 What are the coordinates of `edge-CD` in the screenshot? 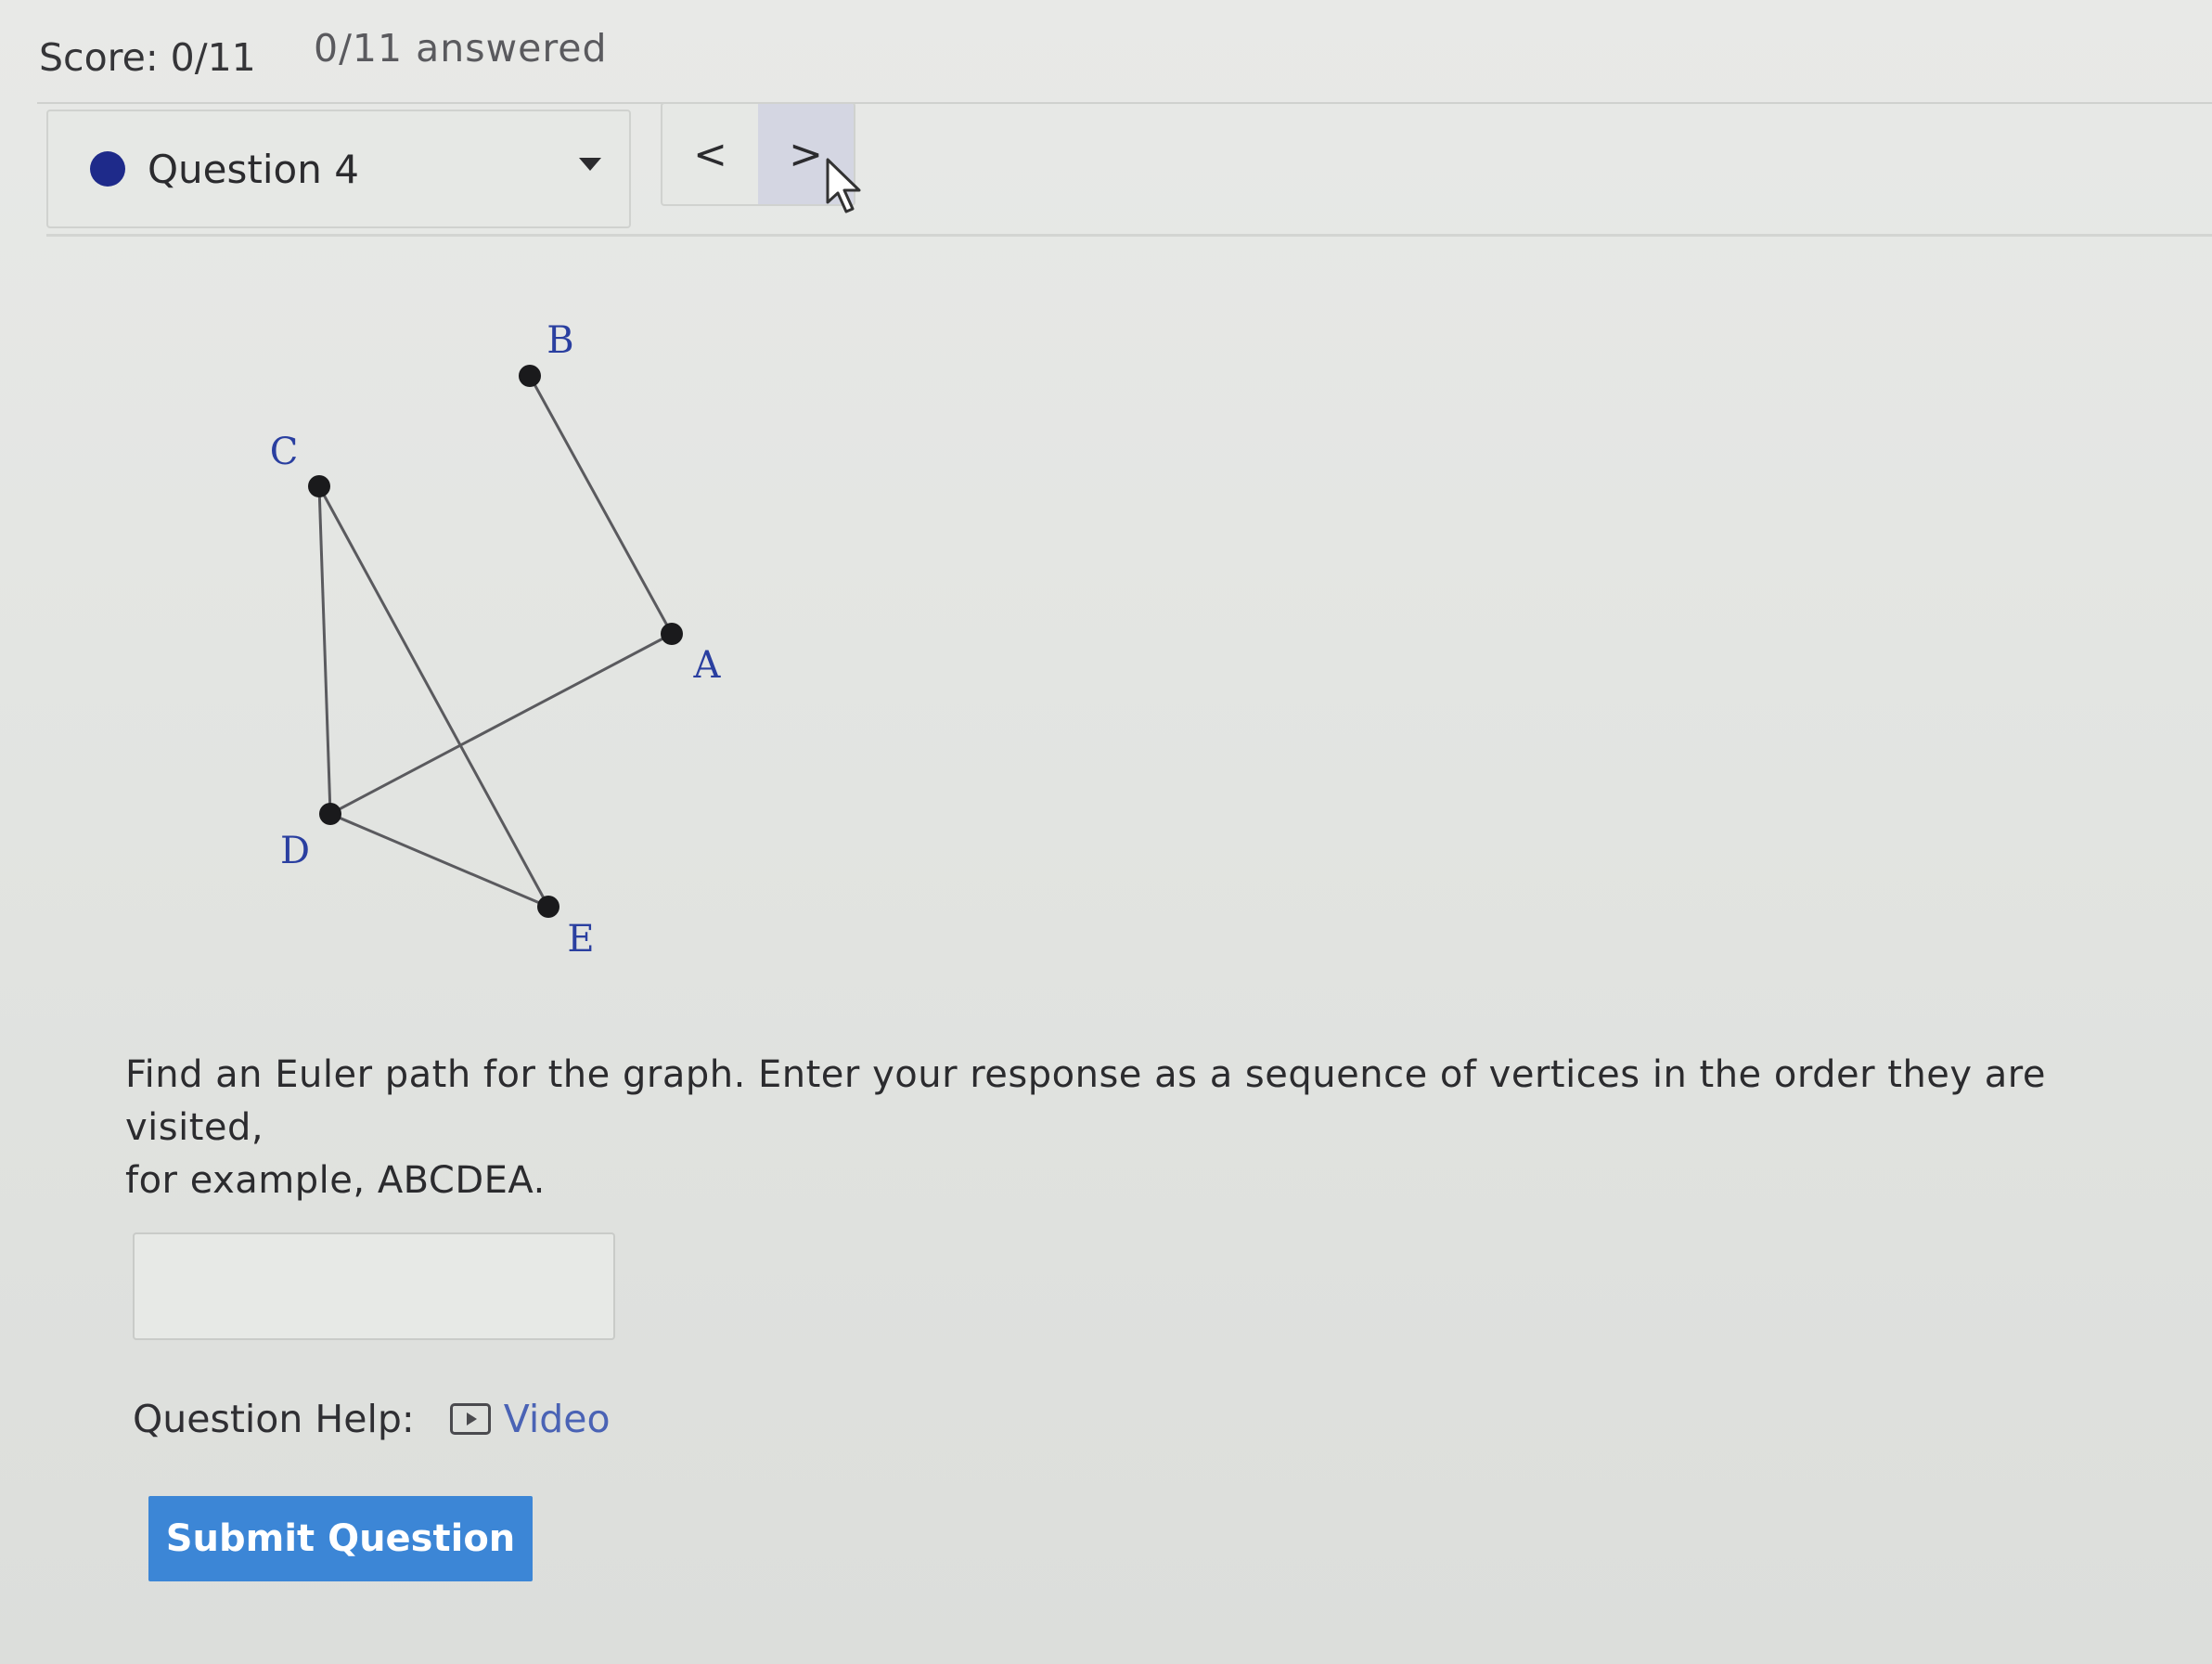 It's located at (324, 650).